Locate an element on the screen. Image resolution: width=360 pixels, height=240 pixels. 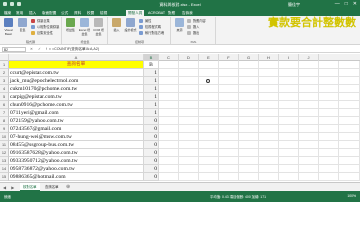
email-cell: 09886365@hotmail.com is located at coordinates (76, 177).